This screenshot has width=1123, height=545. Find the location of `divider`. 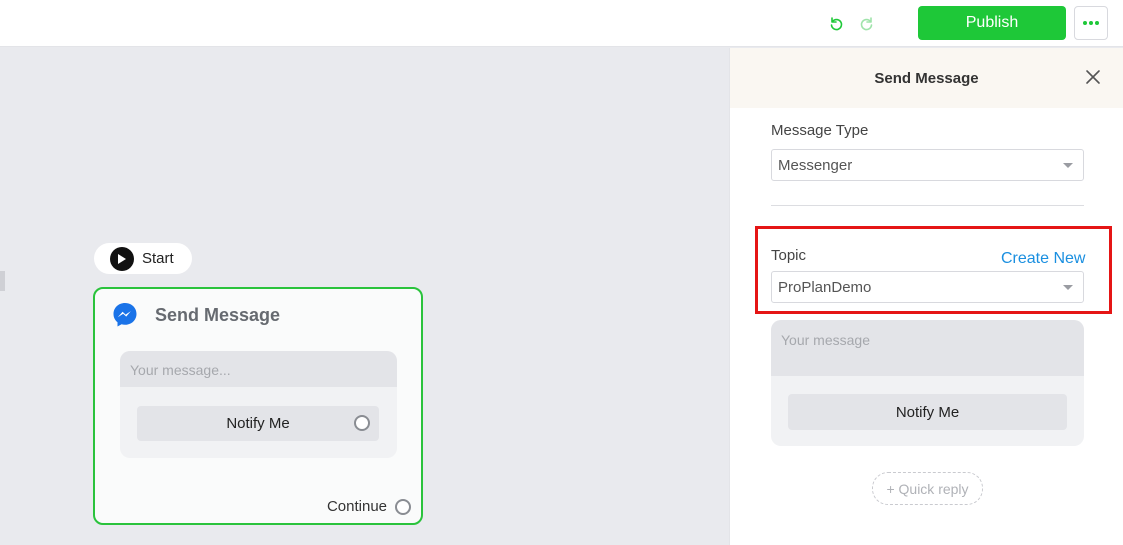

divider is located at coordinates (927, 205).